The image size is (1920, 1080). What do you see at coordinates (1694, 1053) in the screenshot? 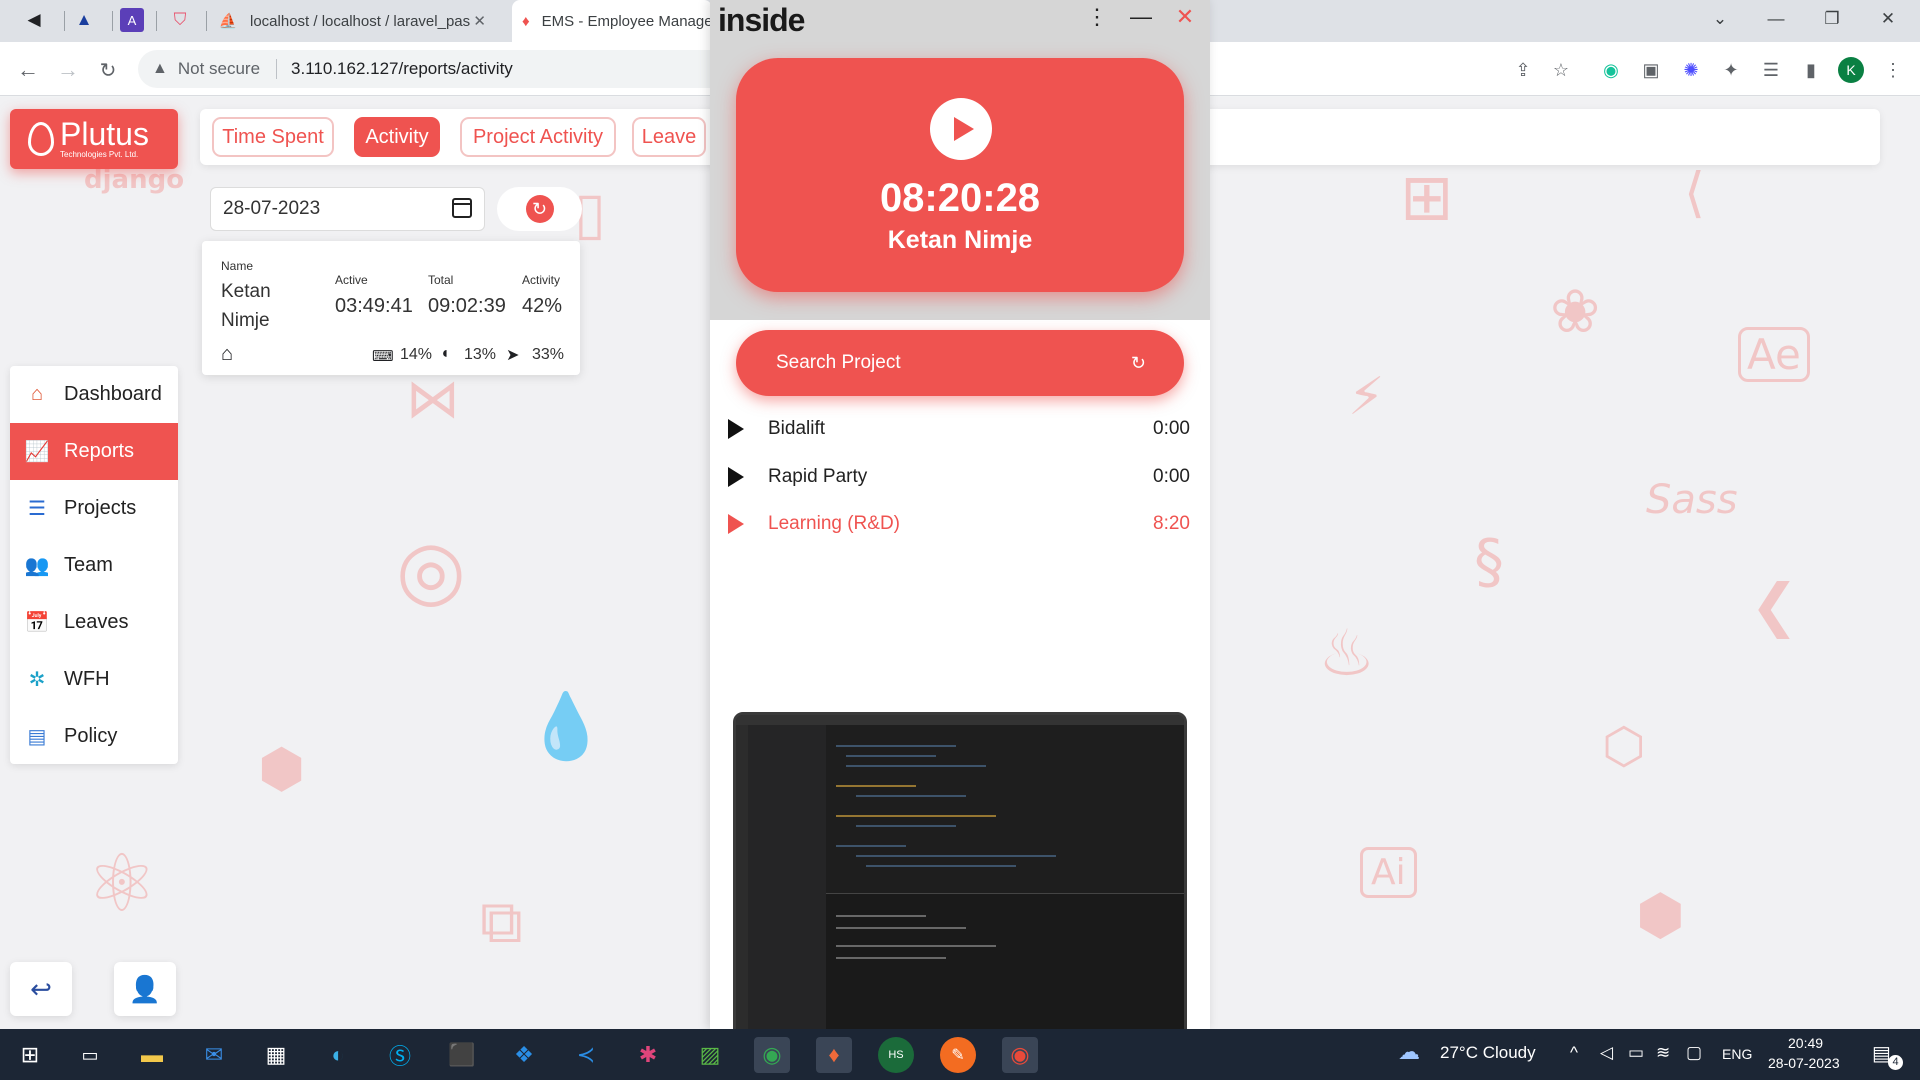
I see `display-icon: ▢` at bounding box center [1694, 1053].